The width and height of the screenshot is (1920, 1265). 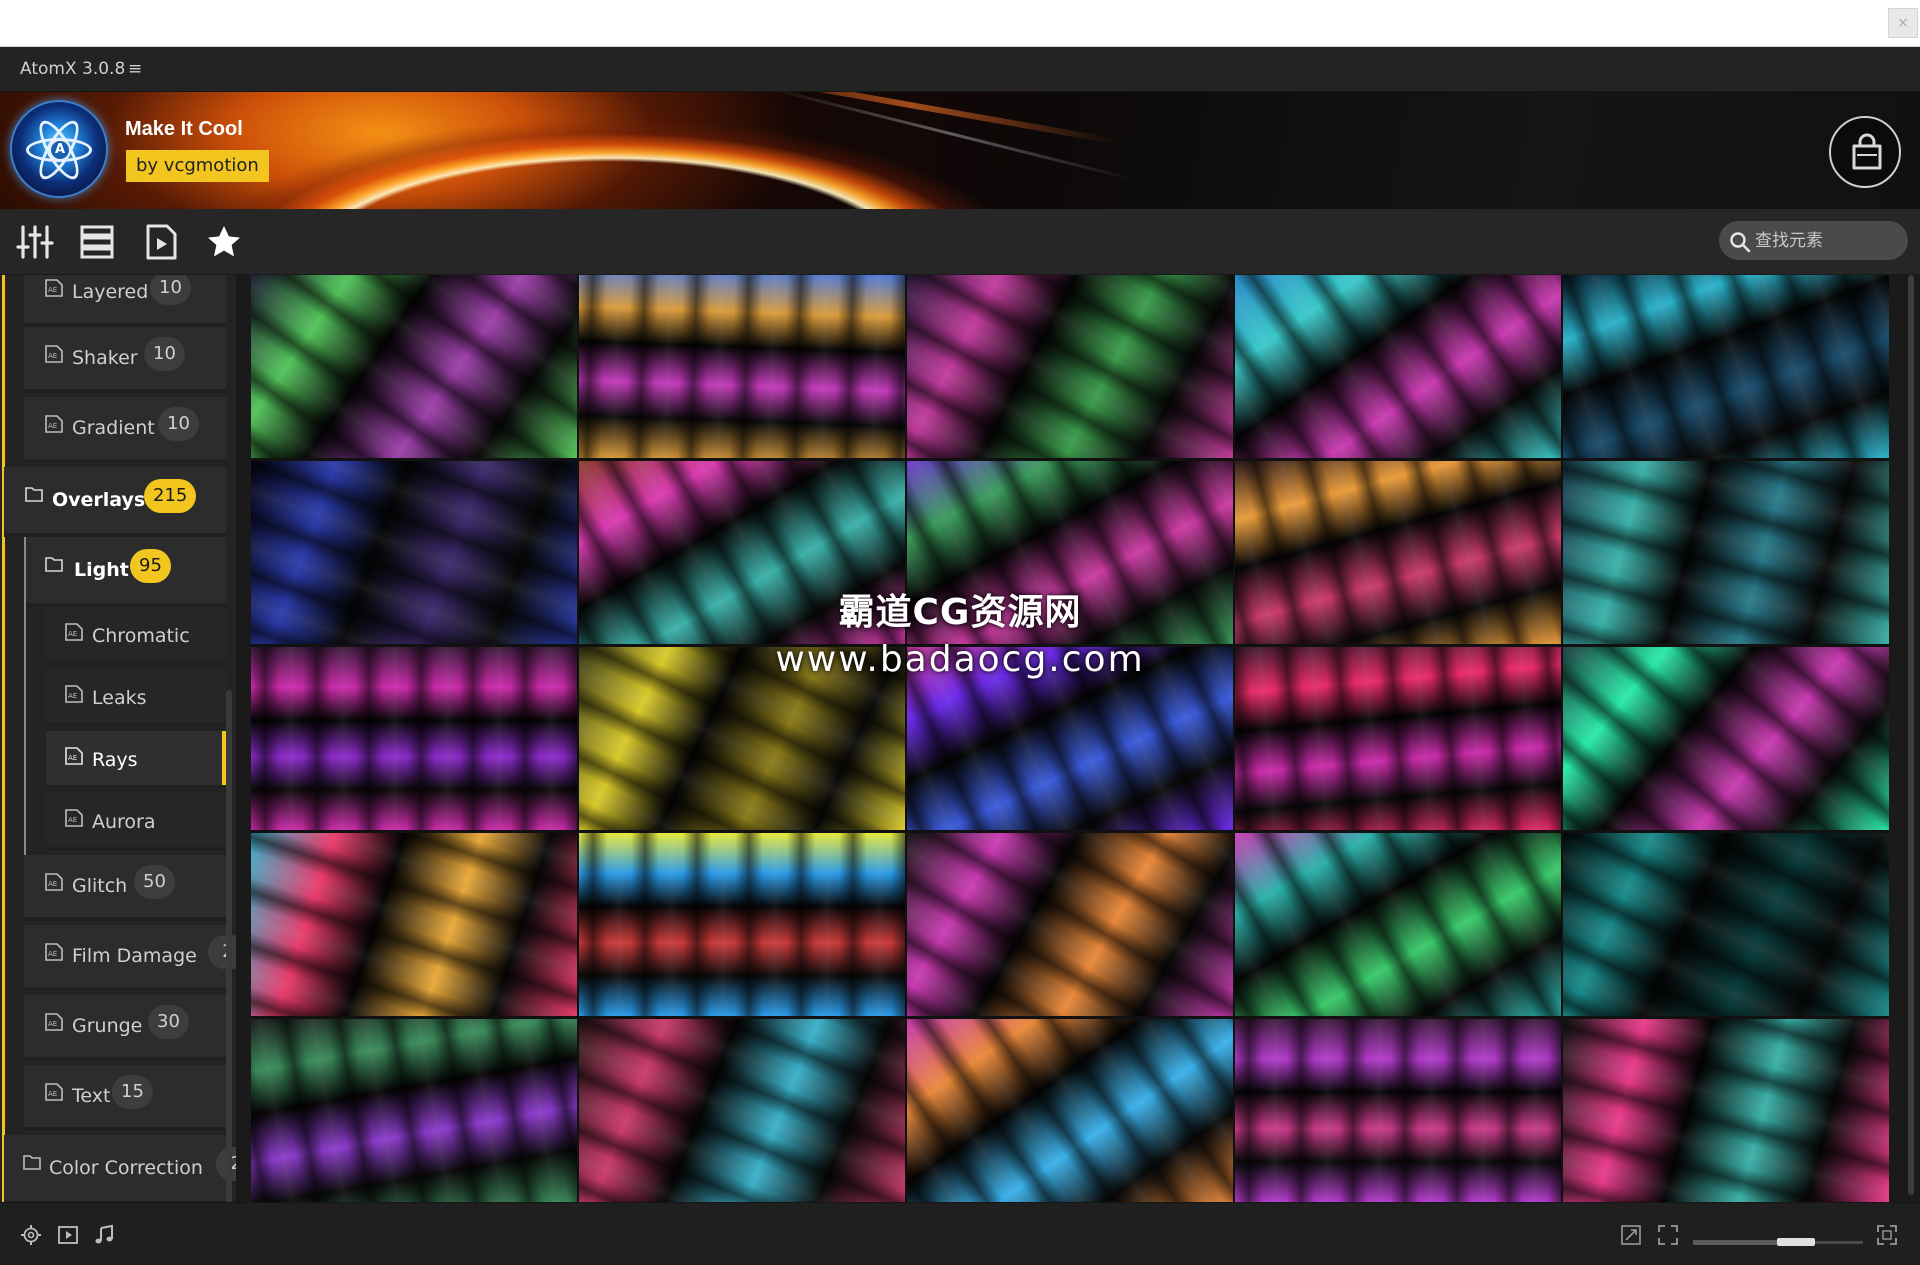 What do you see at coordinates (99, 500) in the screenshot?
I see `sidebar-item-label: Overlays` at bounding box center [99, 500].